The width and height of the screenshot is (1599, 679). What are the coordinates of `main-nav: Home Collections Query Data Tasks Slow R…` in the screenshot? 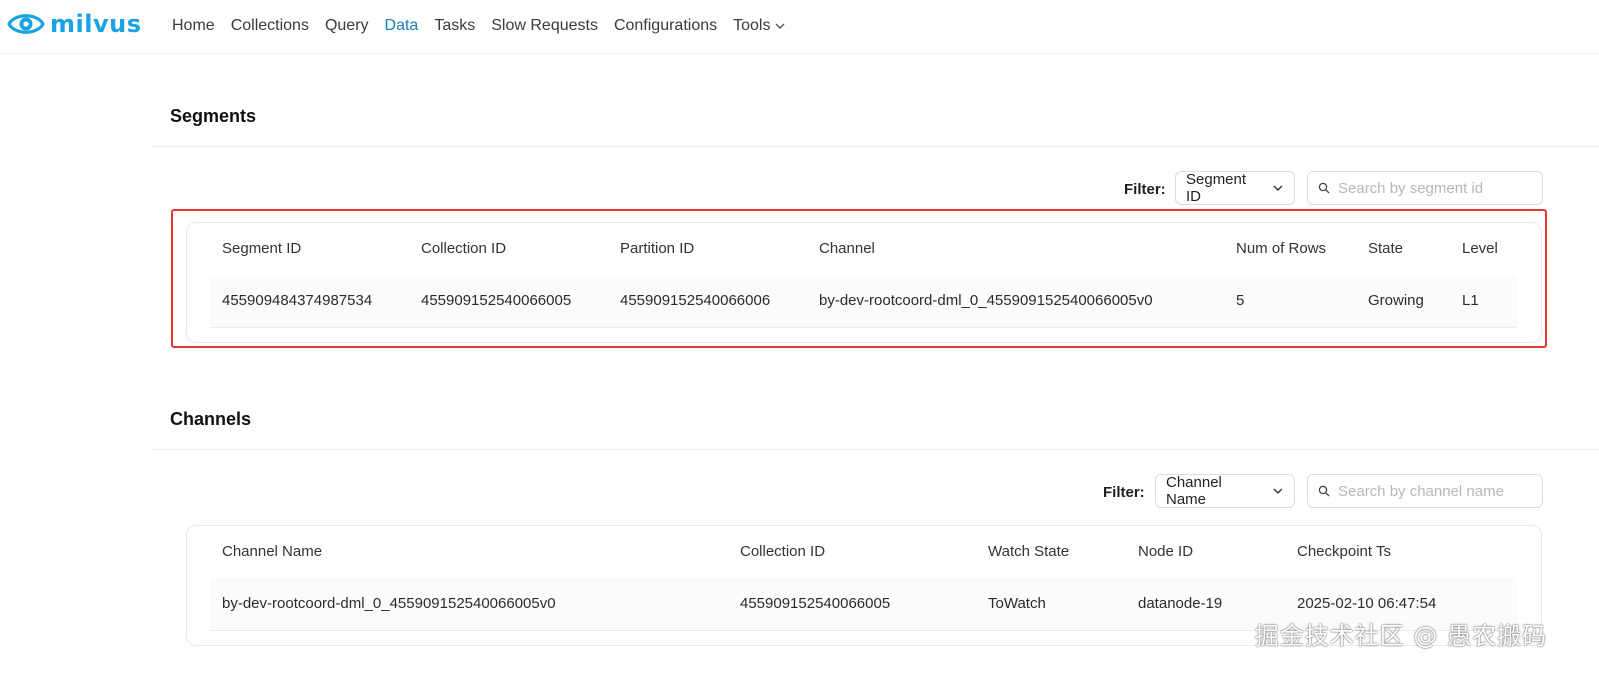 It's located at (487, 26).